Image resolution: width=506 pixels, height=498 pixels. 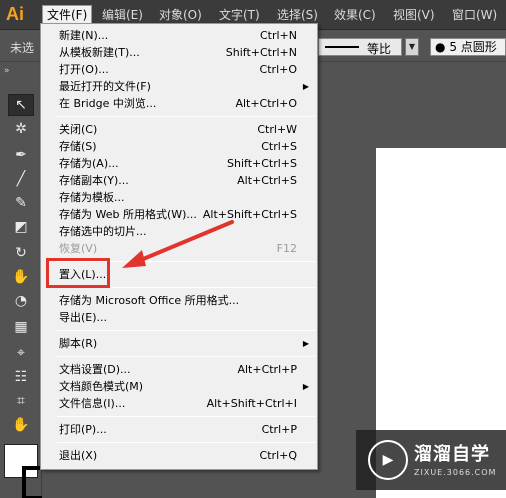 I want to click on eyedropper-tool-icon: ⌖, so click(x=21, y=353).